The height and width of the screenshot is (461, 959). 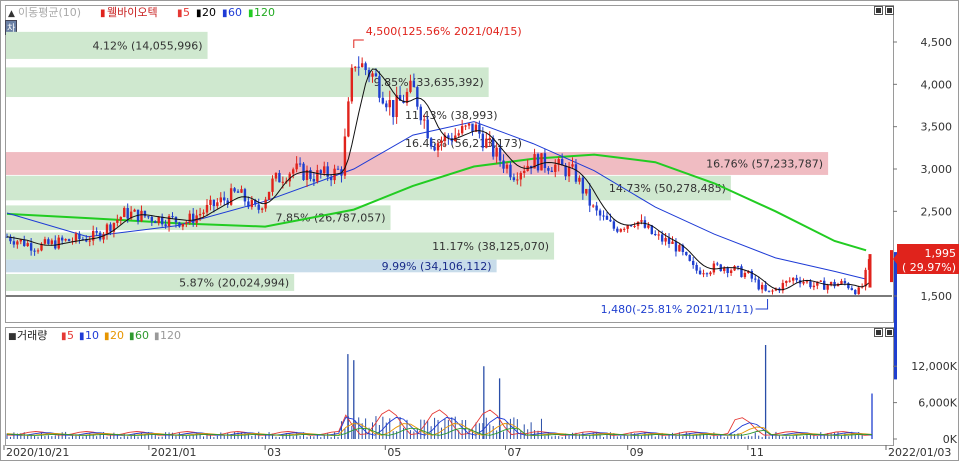 I want to click on legend-stock-name: 웰바이오텍, so click(x=132, y=12).